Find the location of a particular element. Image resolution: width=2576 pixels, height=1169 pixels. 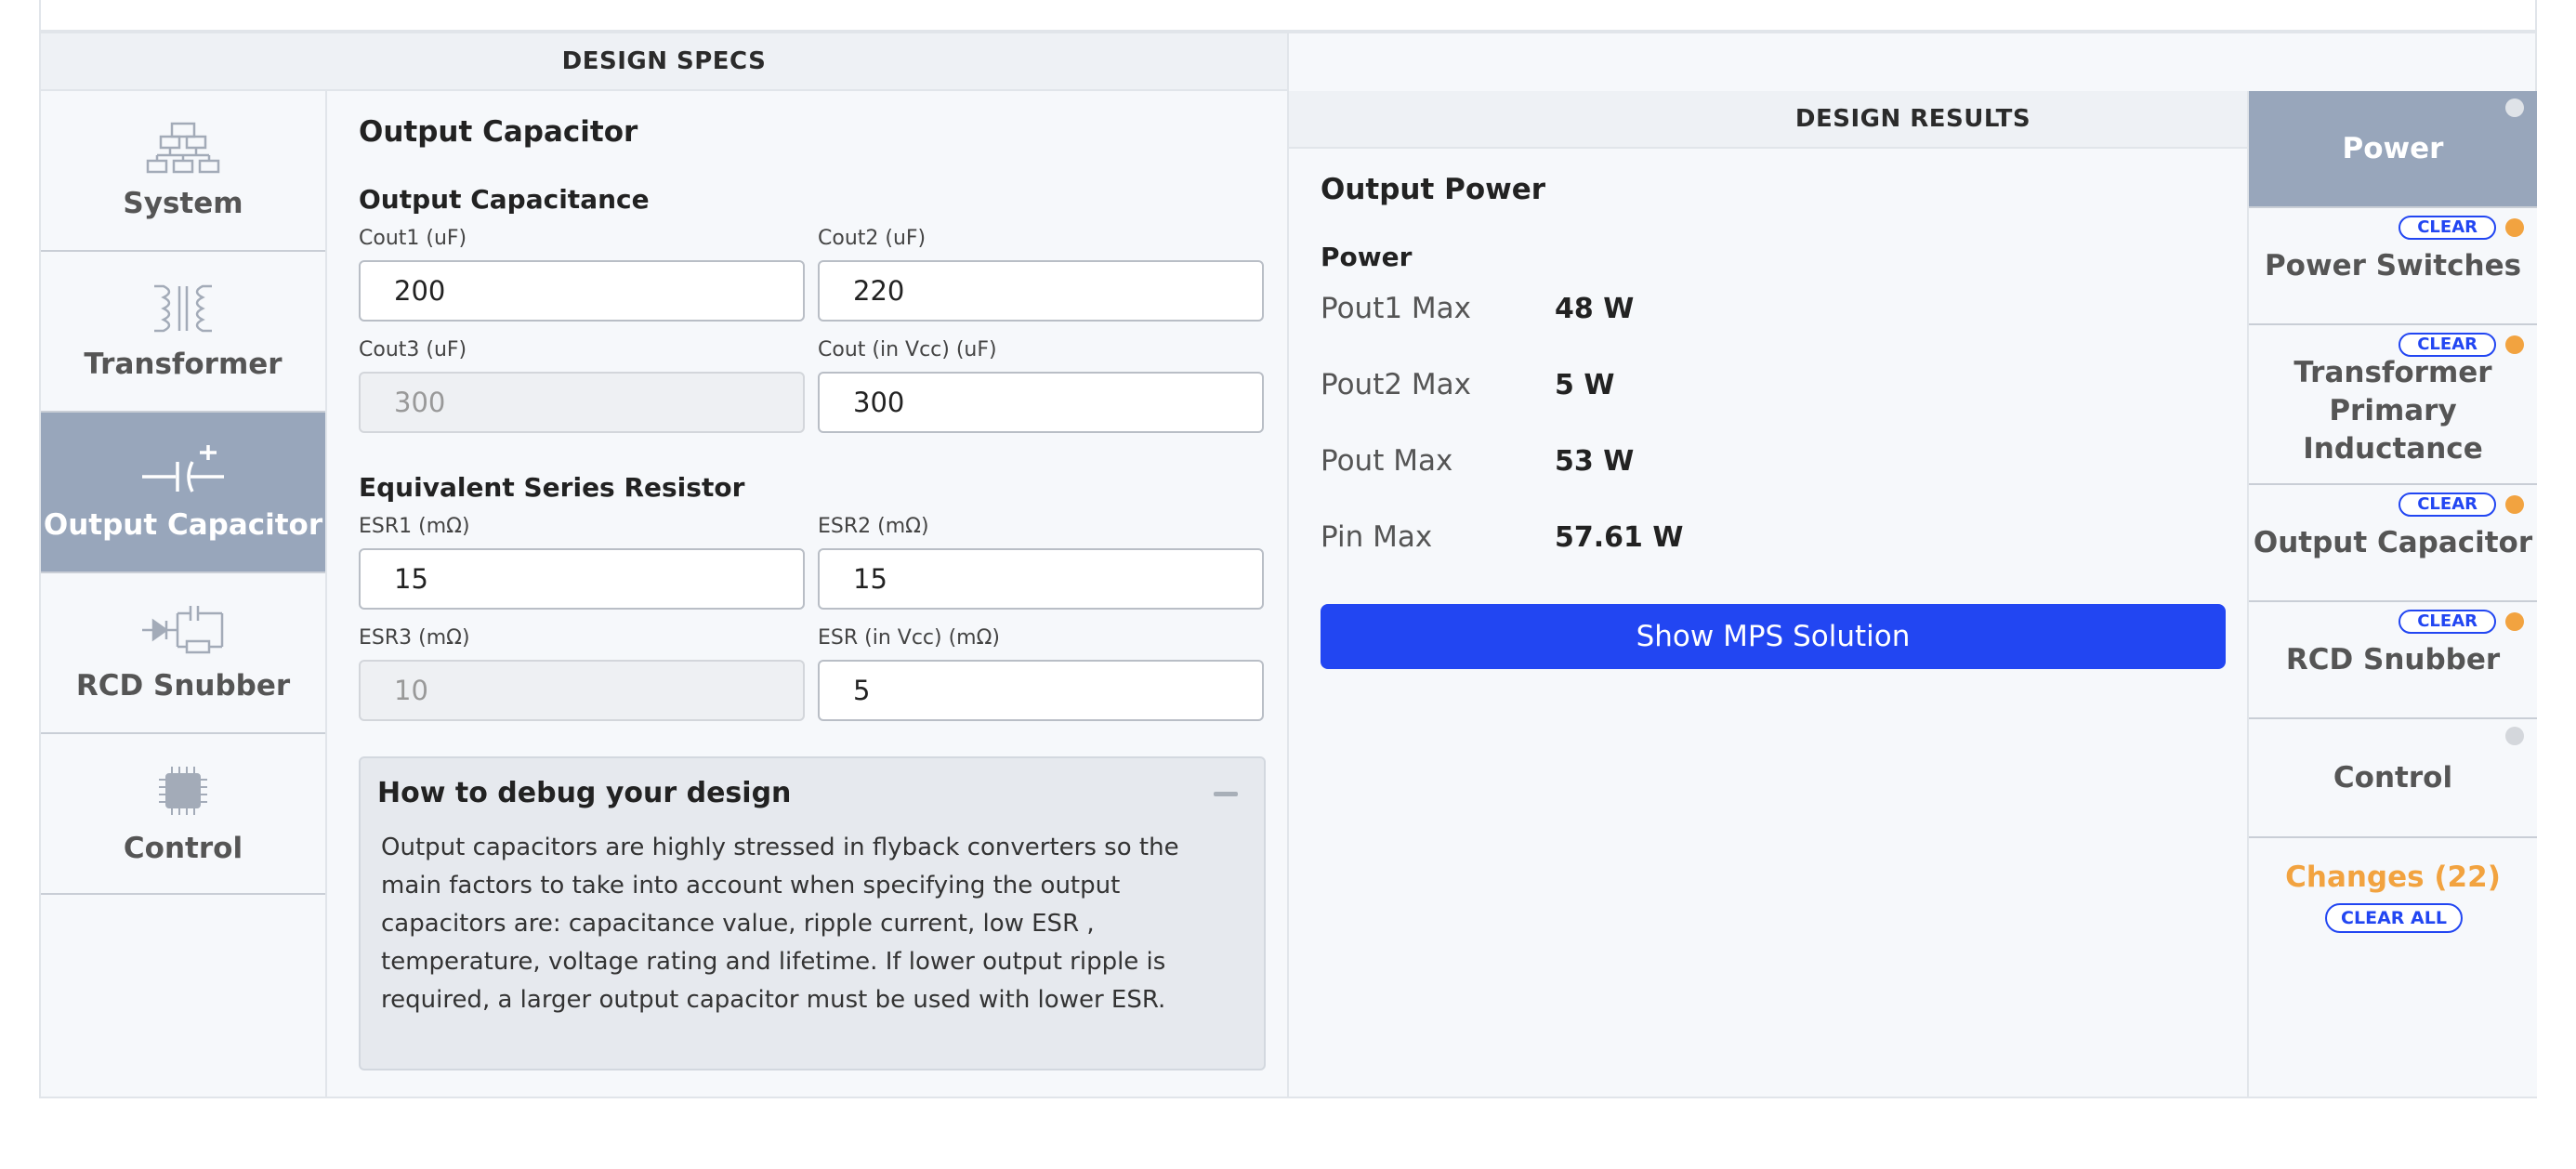

nav-item-rcd-snubber: RCD Snubber is located at coordinates (183, 654).